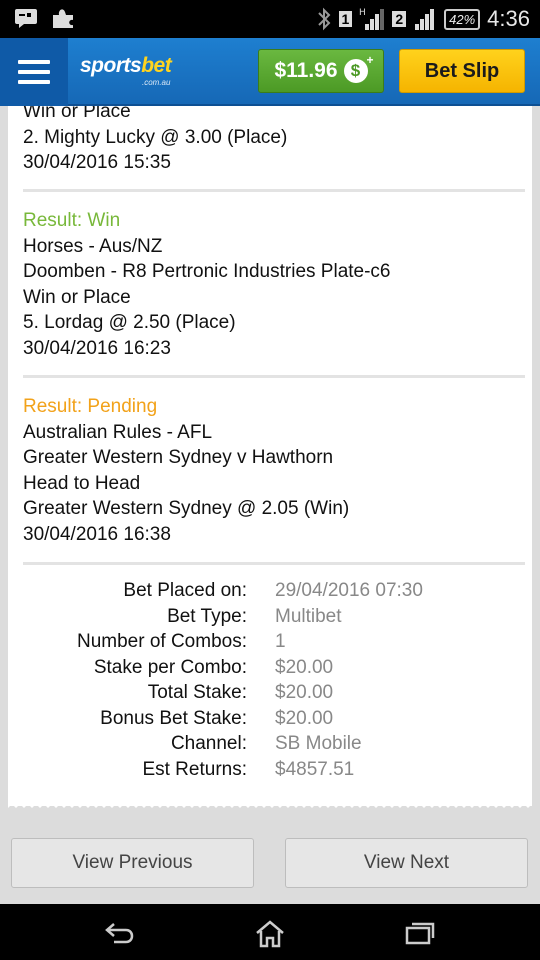  I want to click on selection: Greater Western Sydney @ 2.05 (Win), so click(186, 508).